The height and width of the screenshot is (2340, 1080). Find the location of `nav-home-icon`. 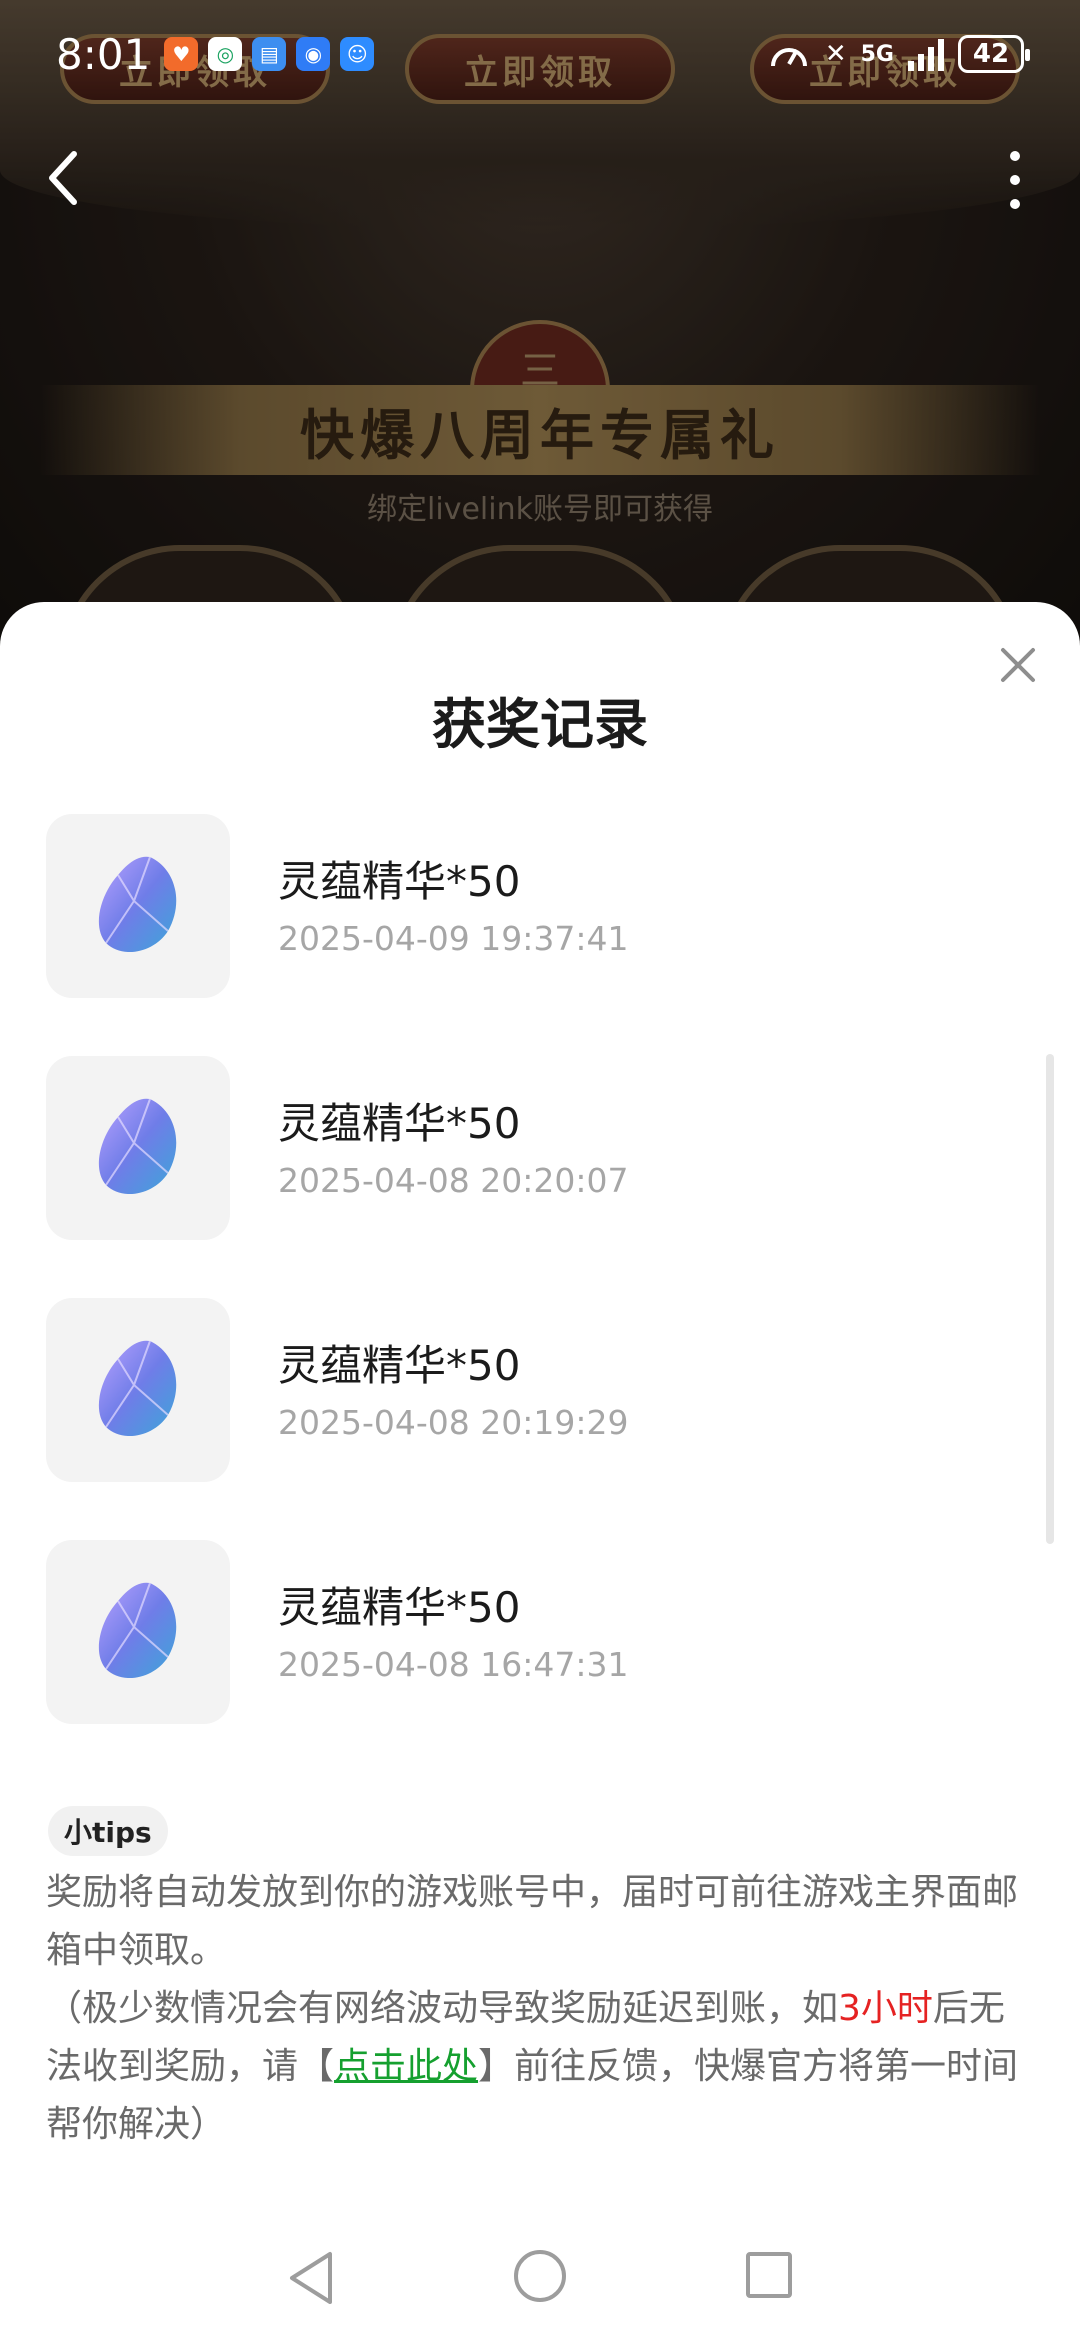

nav-home-icon is located at coordinates (540, 2276).